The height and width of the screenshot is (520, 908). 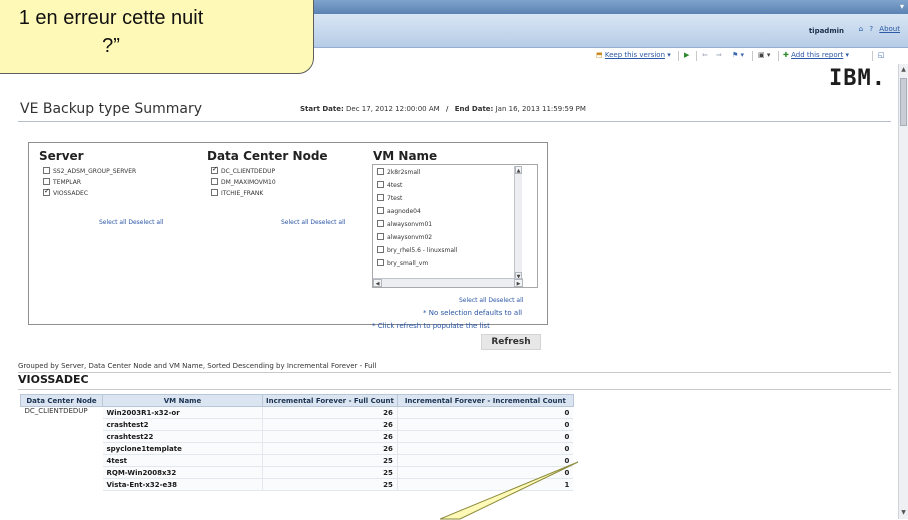 What do you see at coordinates (112, 222) in the screenshot?
I see `server-select-all: Select all` at bounding box center [112, 222].